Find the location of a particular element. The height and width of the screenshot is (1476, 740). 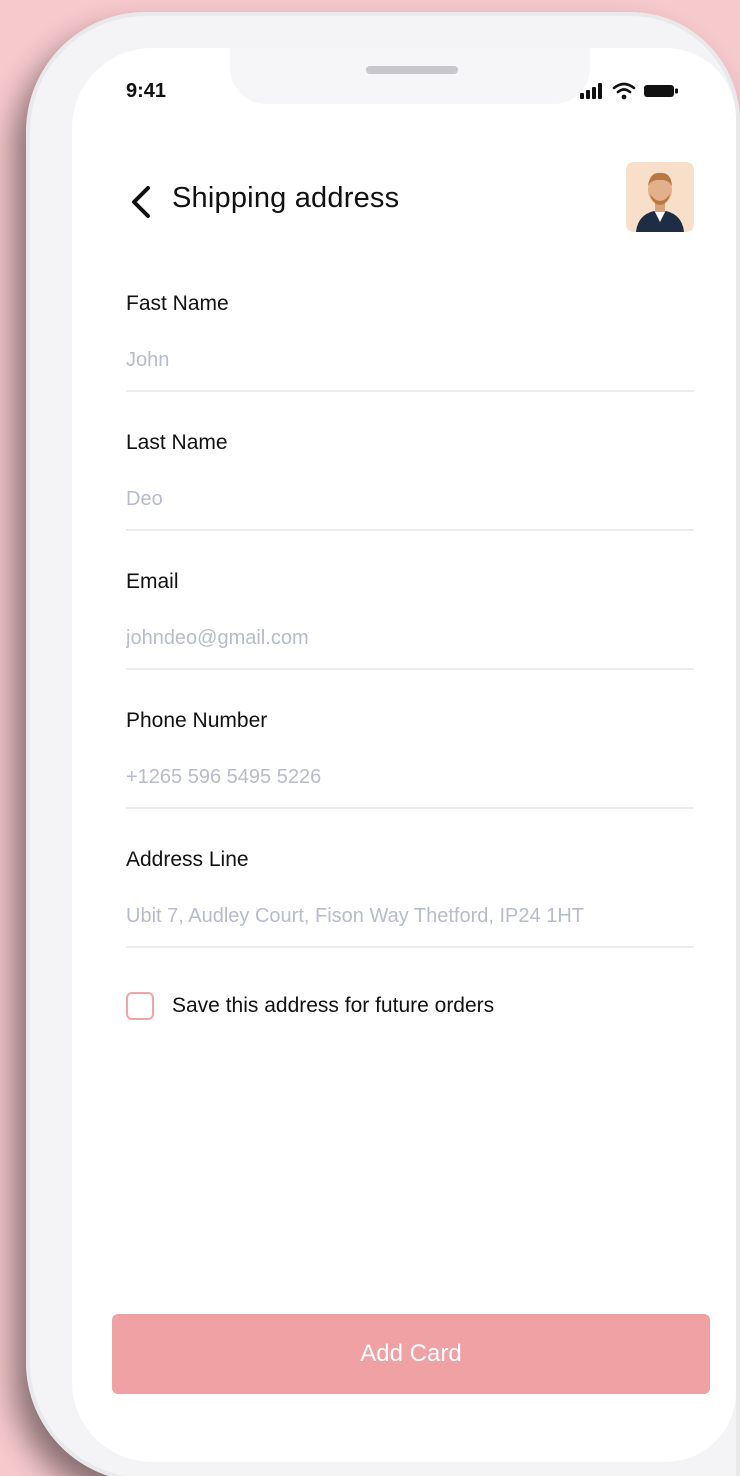

status-icons is located at coordinates (630, 91).